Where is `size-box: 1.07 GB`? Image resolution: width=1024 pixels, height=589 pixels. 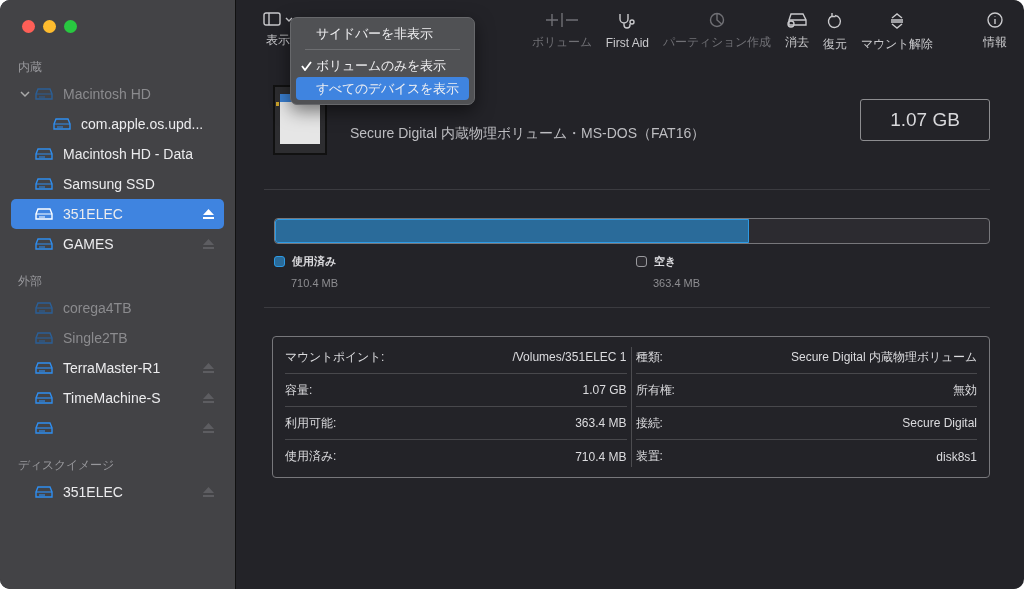 size-box: 1.07 GB is located at coordinates (925, 120).